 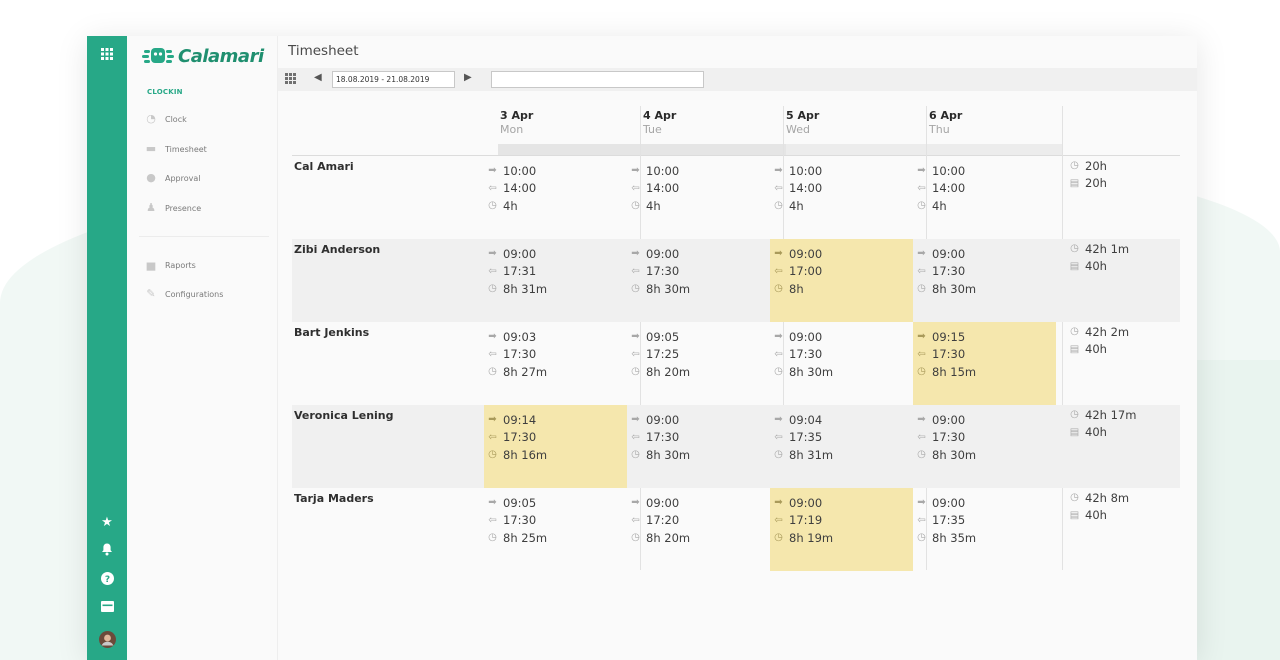 I want to click on time-in: 09:03, so click(x=520, y=336).